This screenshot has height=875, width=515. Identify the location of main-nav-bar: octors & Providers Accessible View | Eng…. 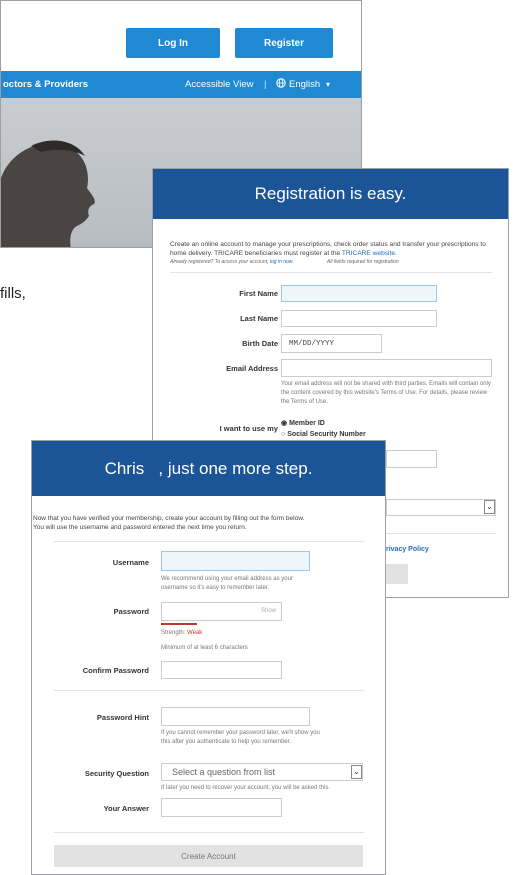
(181, 84).